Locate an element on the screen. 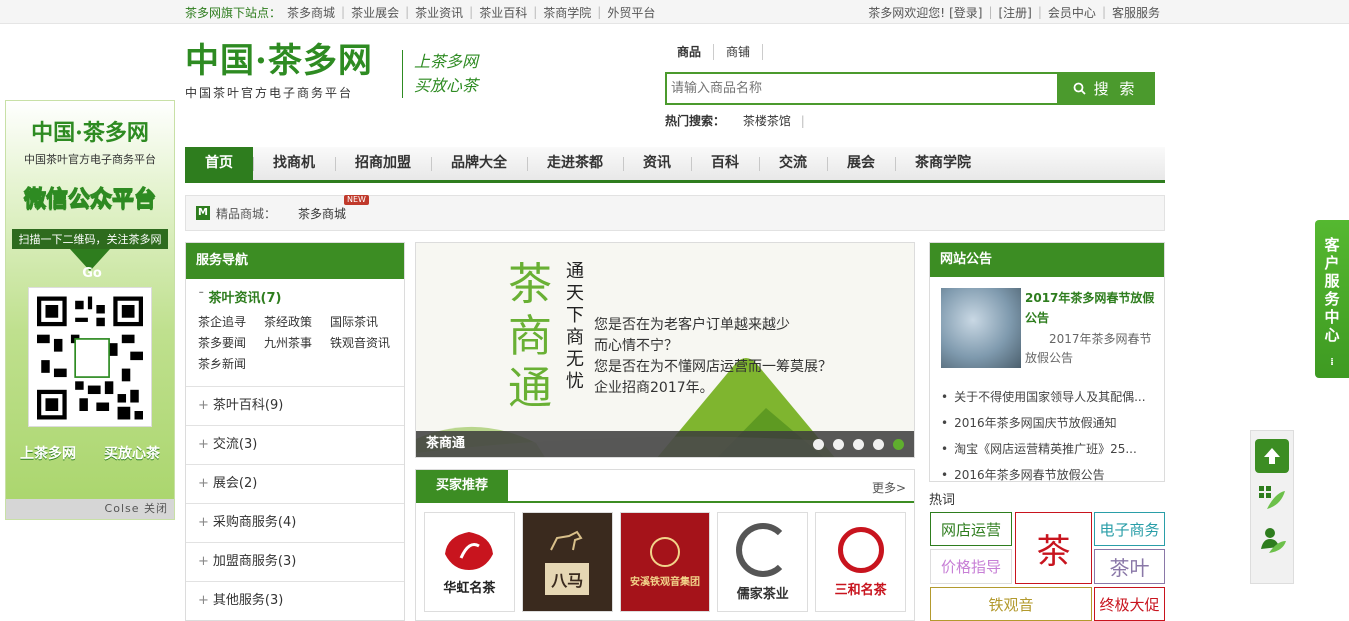  hot-tag: 价格指导 is located at coordinates (971, 566).